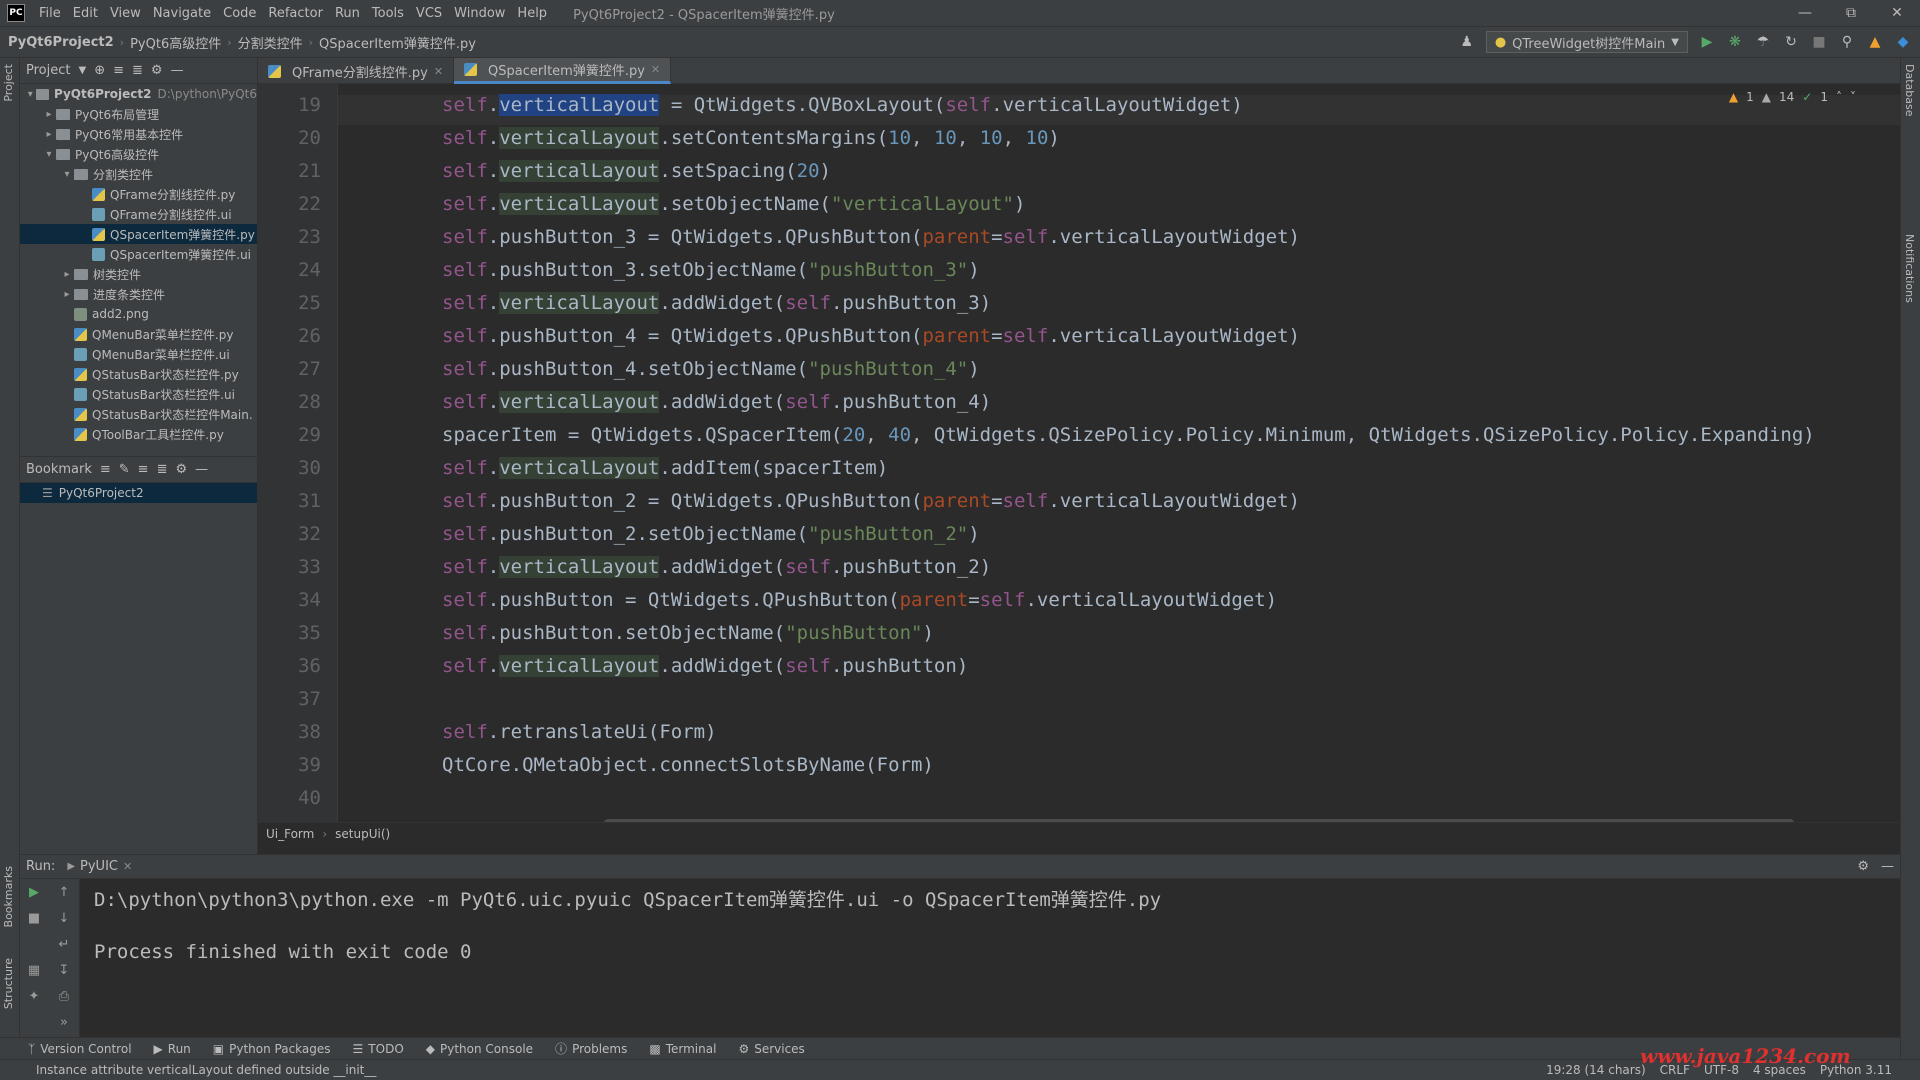 The width and height of the screenshot is (1920, 1080). I want to click on menu-window: Window, so click(479, 13).